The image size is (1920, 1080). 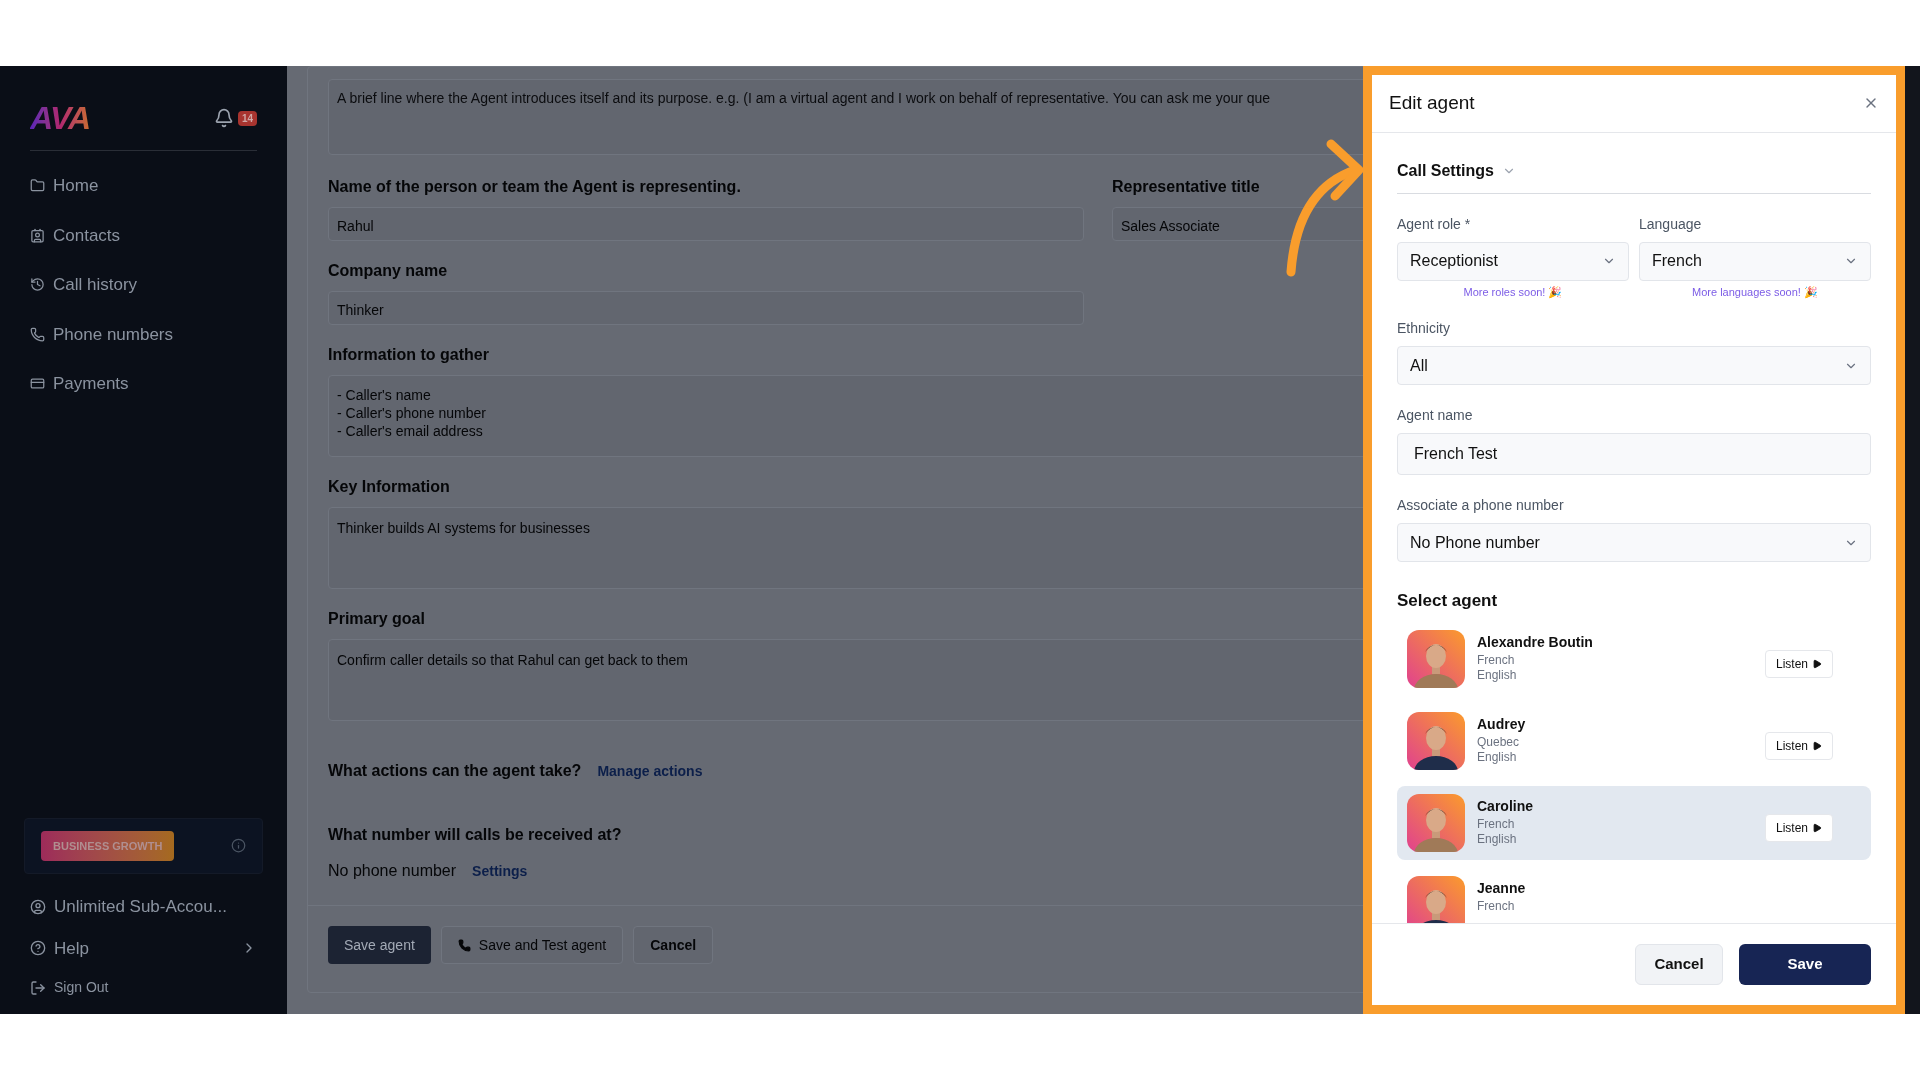 What do you see at coordinates (238, 846) in the screenshot?
I see `info-icon` at bounding box center [238, 846].